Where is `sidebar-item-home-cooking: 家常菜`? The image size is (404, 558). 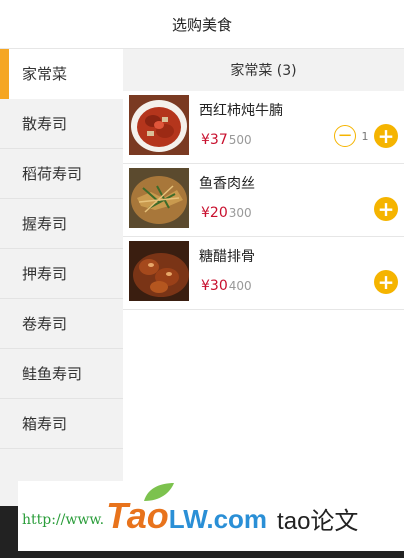 sidebar-item-home-cooking: 家常菜 is located at coordinates (61, 74).